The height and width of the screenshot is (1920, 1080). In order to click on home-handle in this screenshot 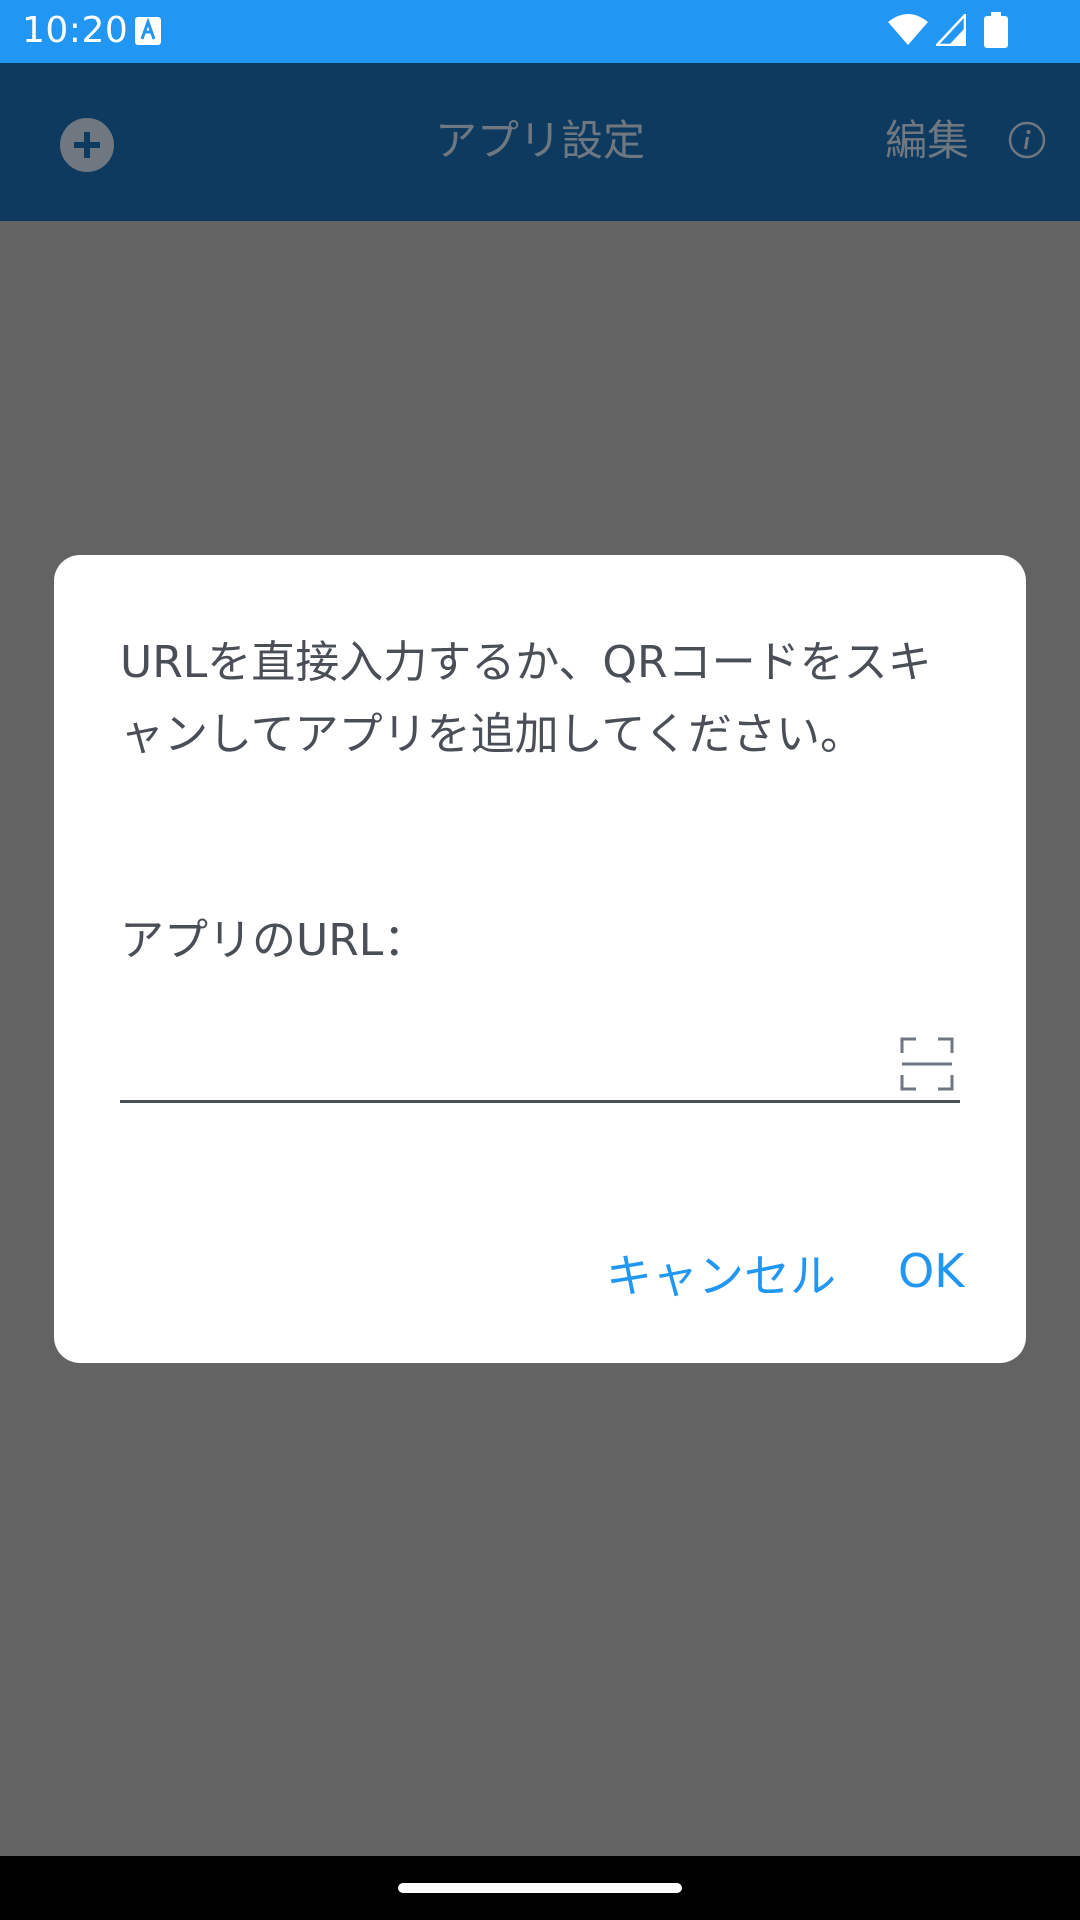, I will do `click(540, 1888)`.